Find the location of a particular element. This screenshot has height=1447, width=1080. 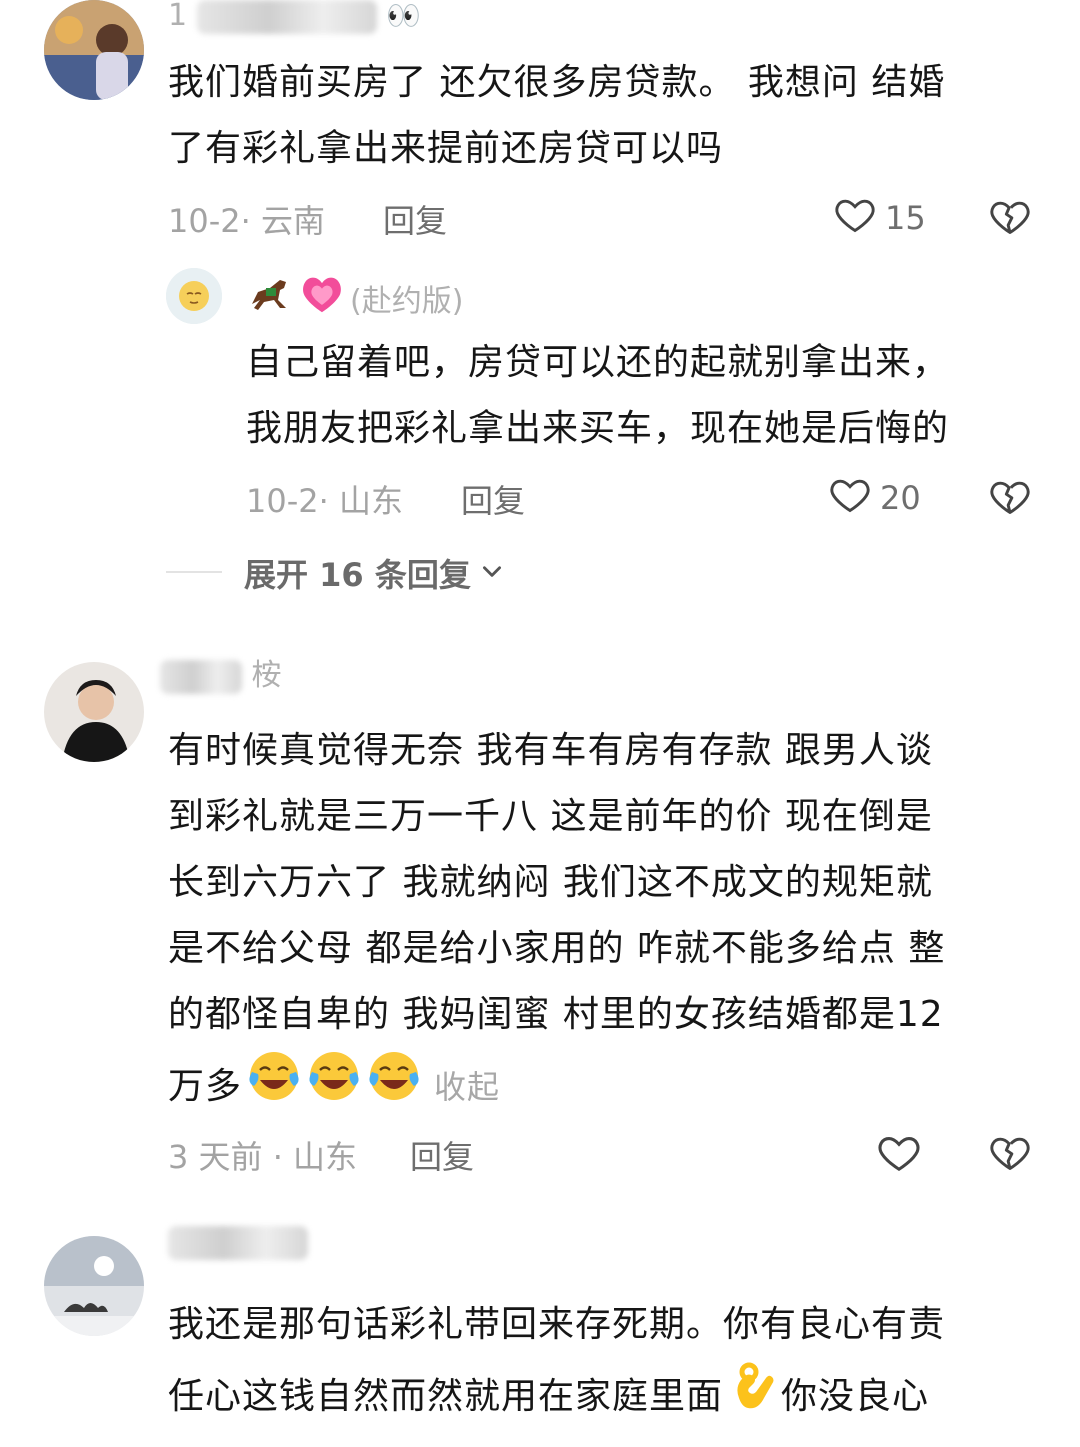

expand-label: 展开 16 条回复 is located at coordinates (357, 575).